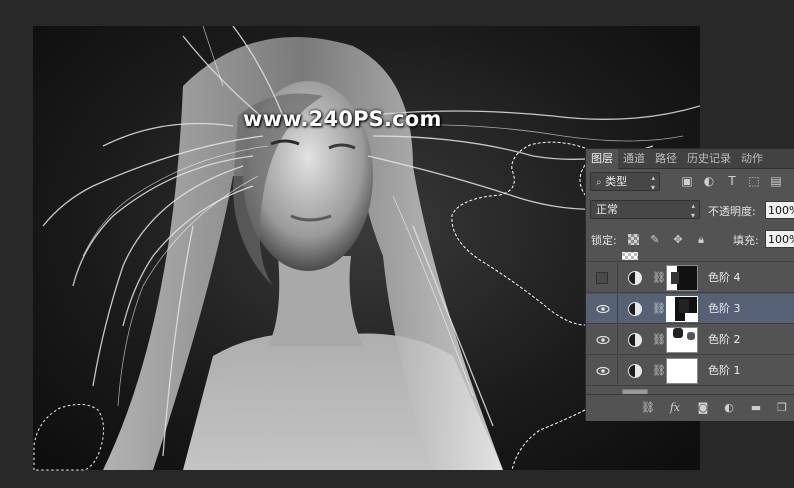  Describe the element at coordinates (678, 240) in the screenshot. I see `lock-move-icon: ✥` at that location.